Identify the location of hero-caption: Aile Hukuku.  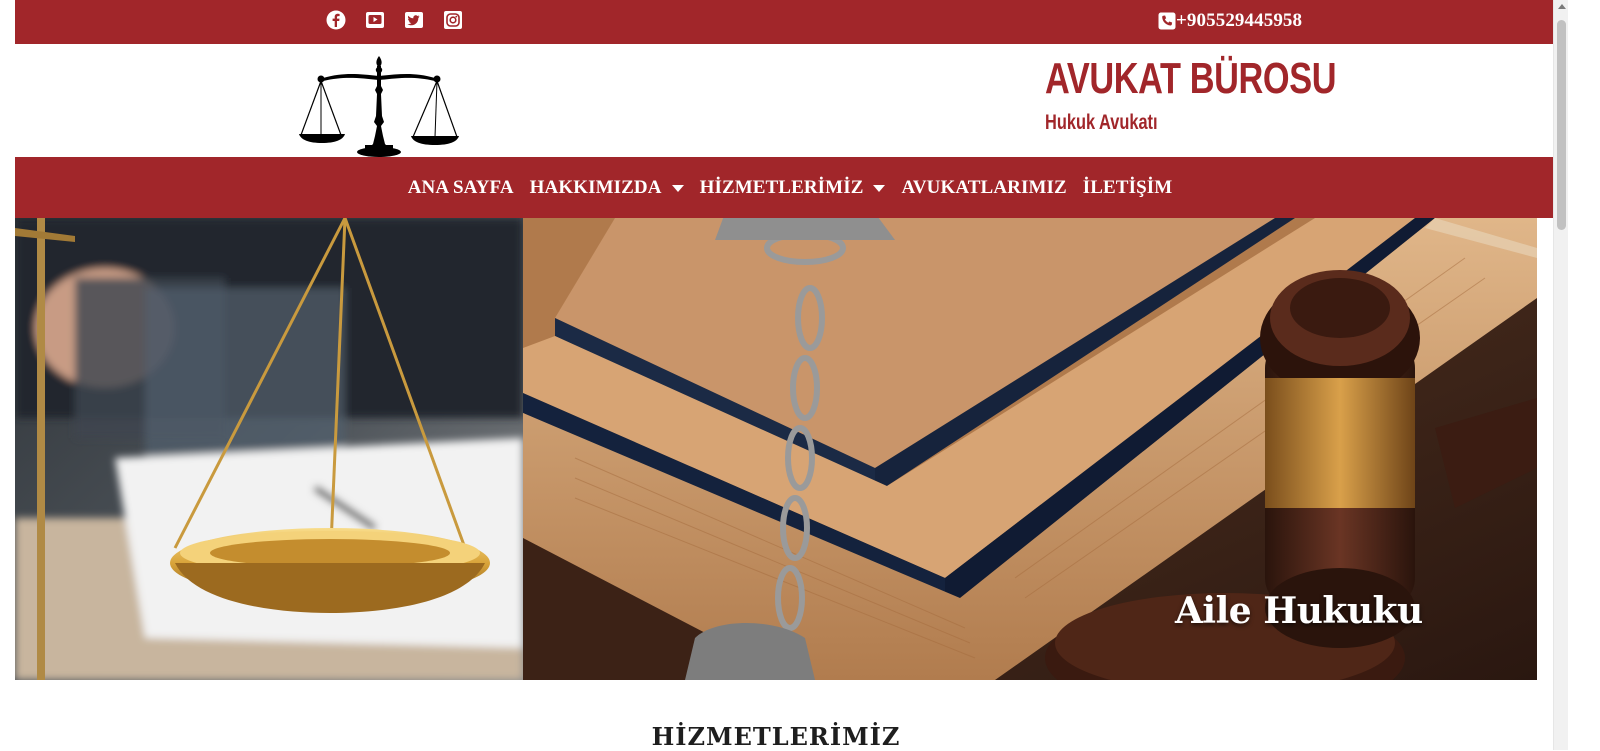
(1299, 611).